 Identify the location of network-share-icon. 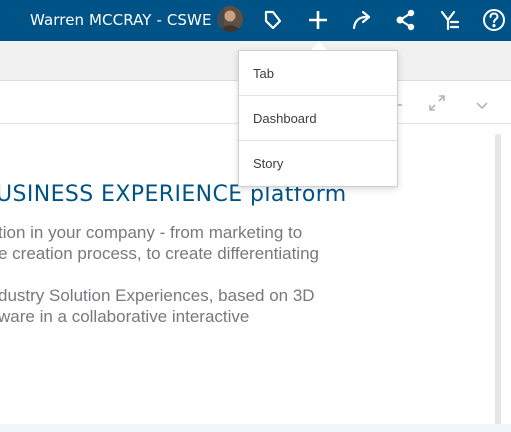
(406, 20).